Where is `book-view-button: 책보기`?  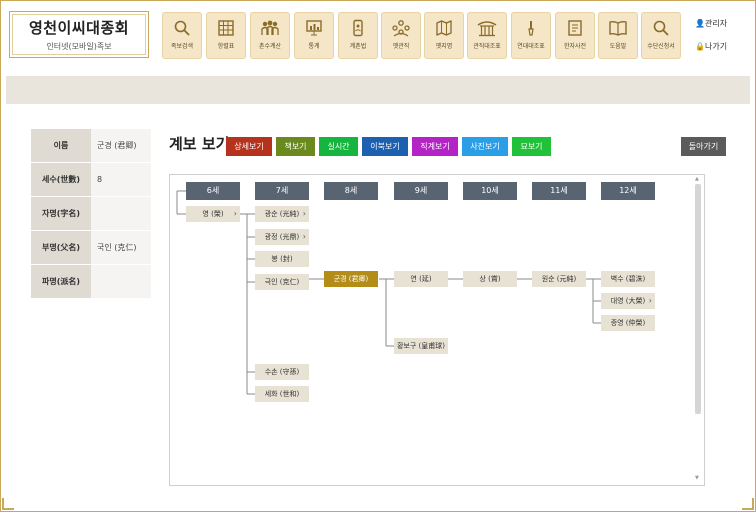
book-view-button: 책보기 is located at coordinates (295, 146).